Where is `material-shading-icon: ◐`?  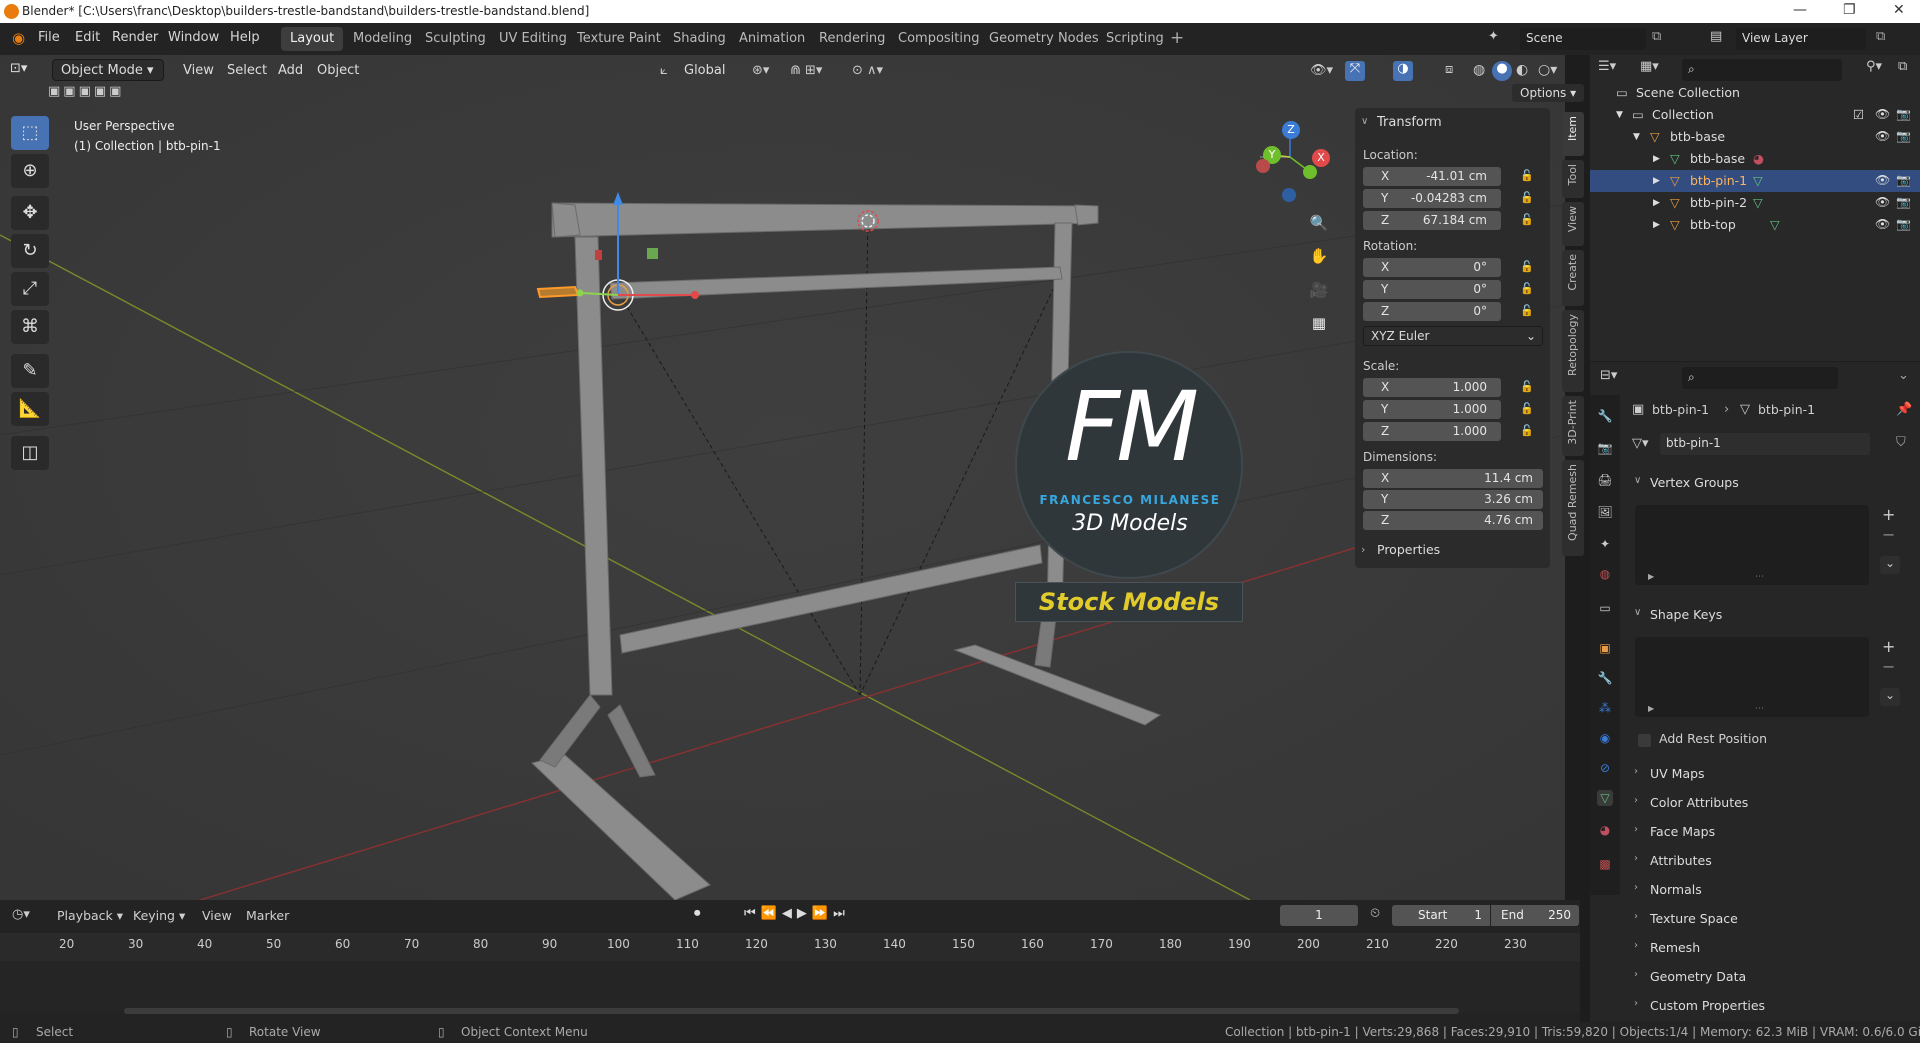
material-shading-icon: ◐ is located at coordinates (1522, 70).